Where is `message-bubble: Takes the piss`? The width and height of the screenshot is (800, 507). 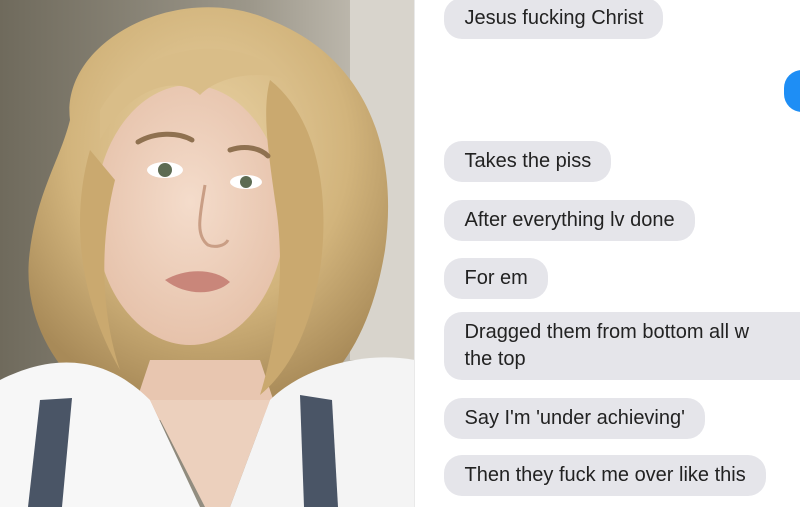
message-bubble: Takes the piss is located at coordinates (528, 161).